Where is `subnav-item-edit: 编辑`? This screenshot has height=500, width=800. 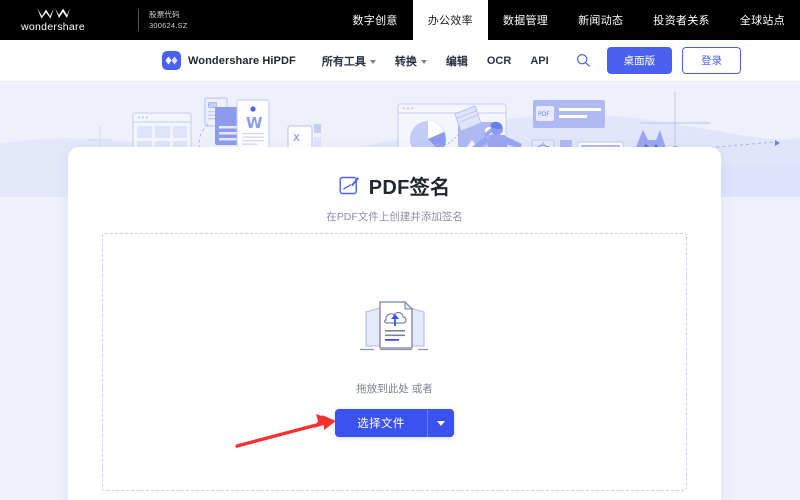
subnav-item-edit: 编辑 is located at coordinates (457, 61).